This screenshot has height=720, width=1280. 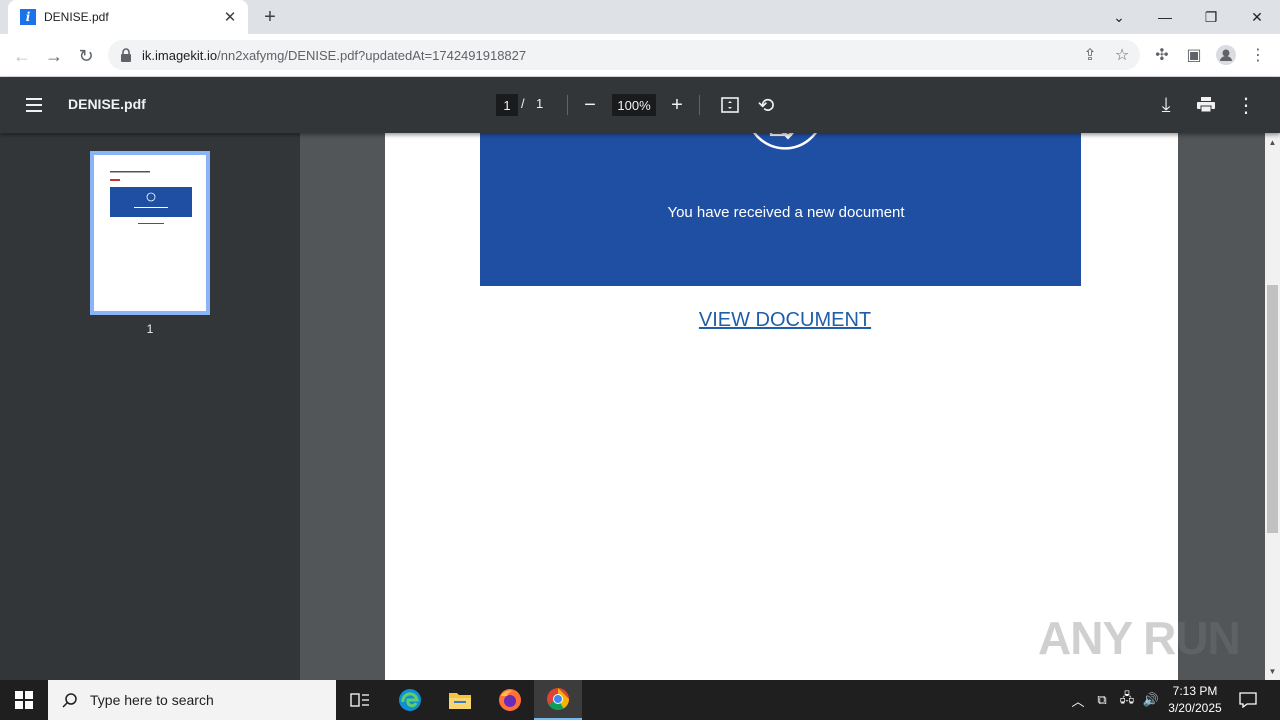 I want to click on thumbnail-page-number: 1, so click(x=150, y=329).